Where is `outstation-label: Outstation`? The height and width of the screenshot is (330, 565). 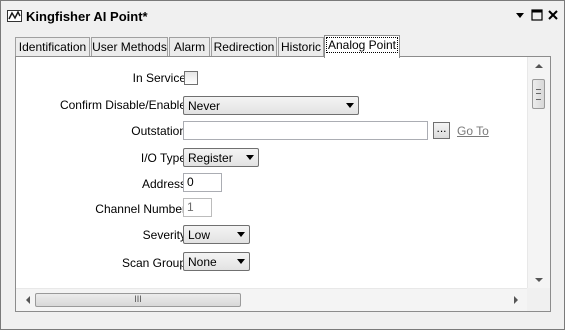 outstation-label: Outstation is located at coordinates (158, 131).